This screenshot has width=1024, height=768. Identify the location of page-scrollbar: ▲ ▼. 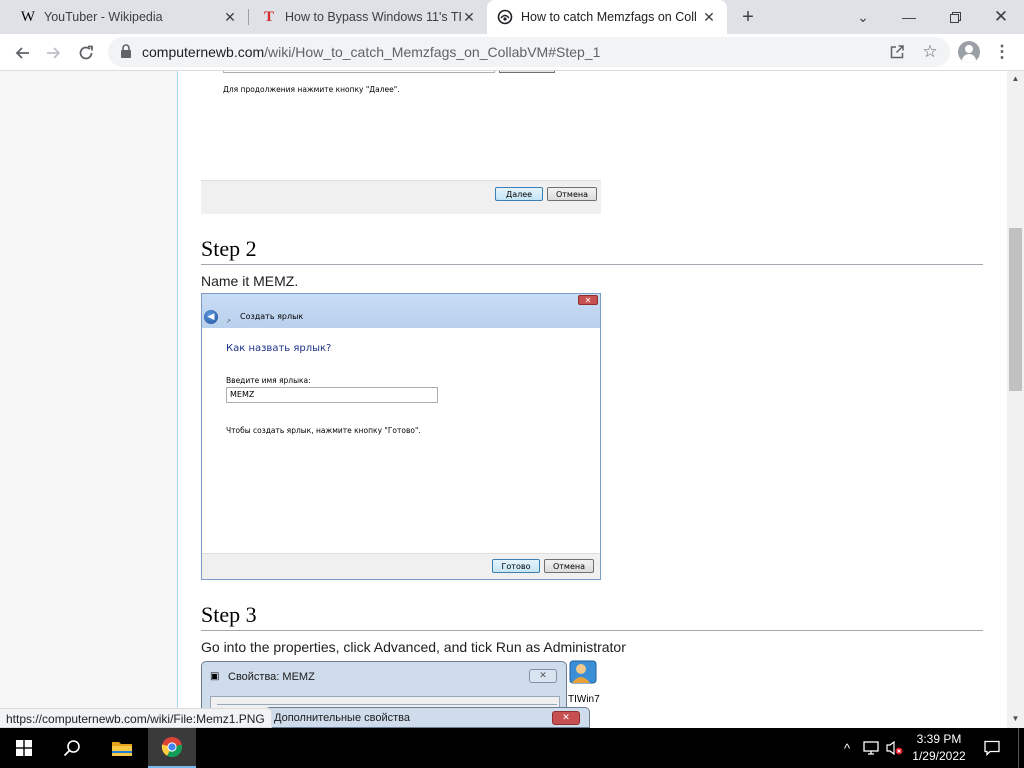
(1015, 399).